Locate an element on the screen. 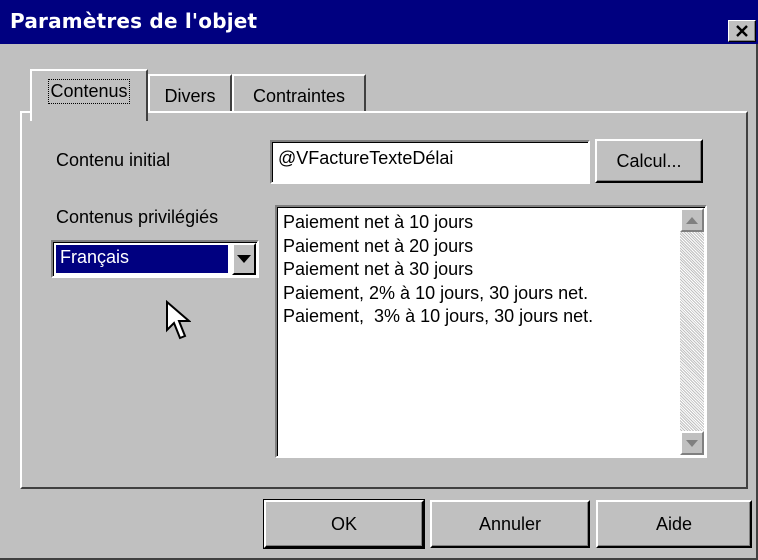 The height and width of the screenshot is (560, 758). ok-button: OK is located at coordinates (344, 524).